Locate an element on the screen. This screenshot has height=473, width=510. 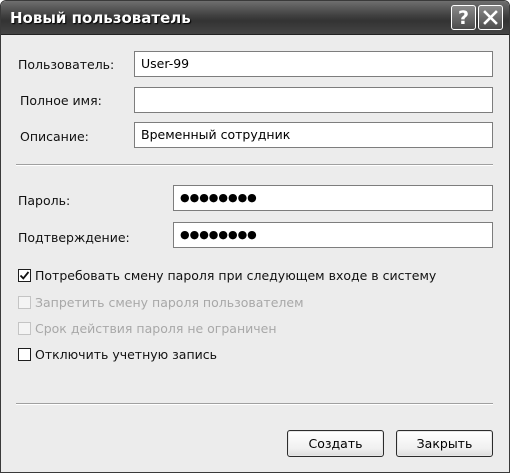
separator-bottom is located at coordinates (254, 404).